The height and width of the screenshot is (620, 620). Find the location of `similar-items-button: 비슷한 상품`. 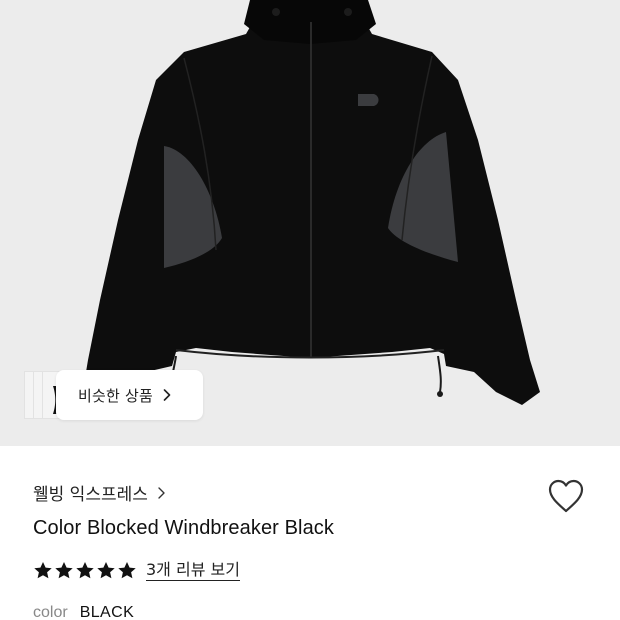

similar-items-button: 비슷한 상품 is located at coordinates (129, 395).